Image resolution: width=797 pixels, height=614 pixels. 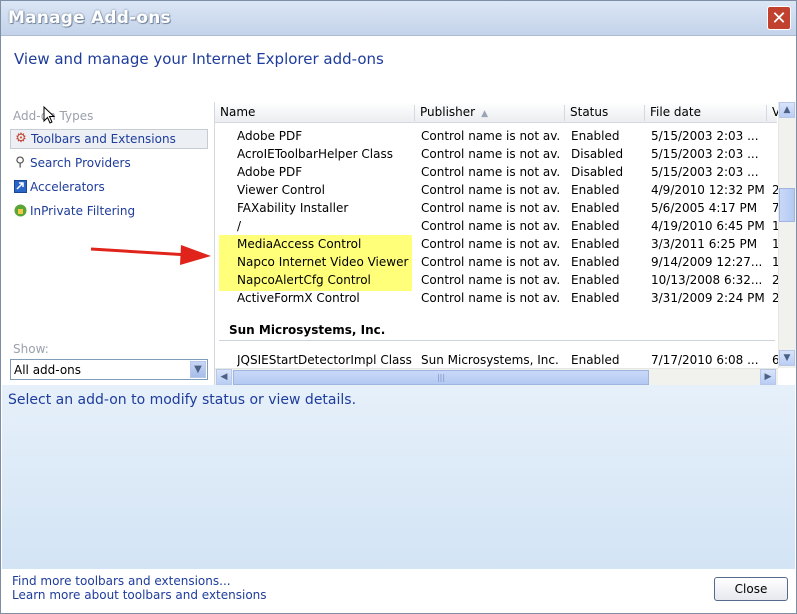 I want to click on addon-file-date: 4/9/2010 12:32 PM, so click(x=708, y=190).